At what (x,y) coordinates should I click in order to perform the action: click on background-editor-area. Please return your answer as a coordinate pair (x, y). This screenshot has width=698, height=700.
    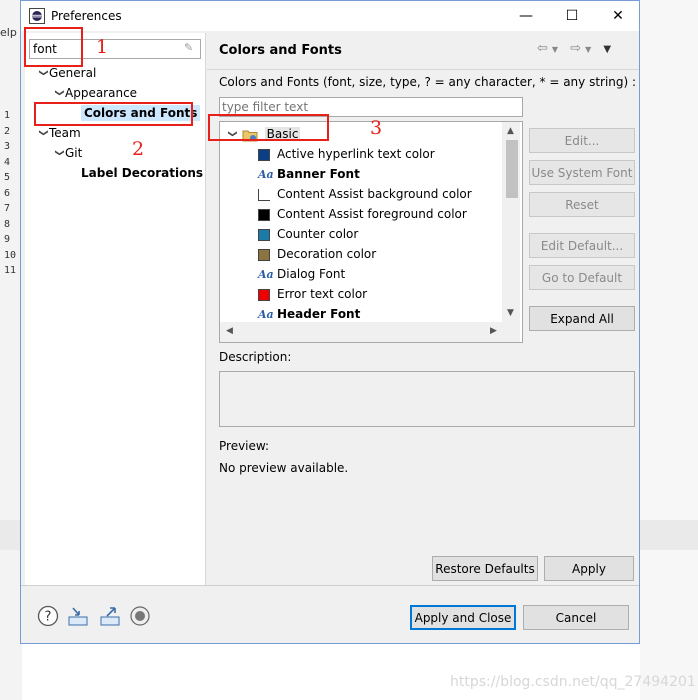
    Looking at the image, I should click on (669, 350).